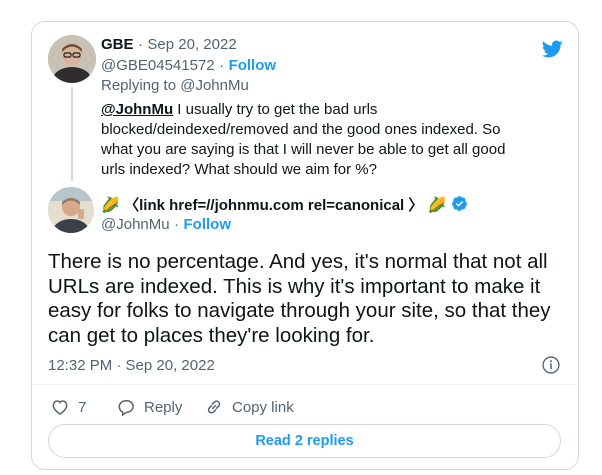 The height and width of the screenshot is (475, 602). I want to click on reply-author-name: GBE, so click(117, 44).